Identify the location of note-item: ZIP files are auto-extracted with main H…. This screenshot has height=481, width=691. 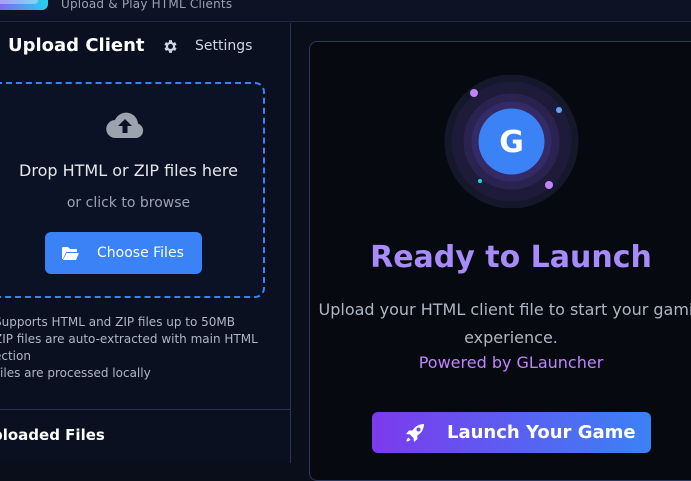
(129, 339).